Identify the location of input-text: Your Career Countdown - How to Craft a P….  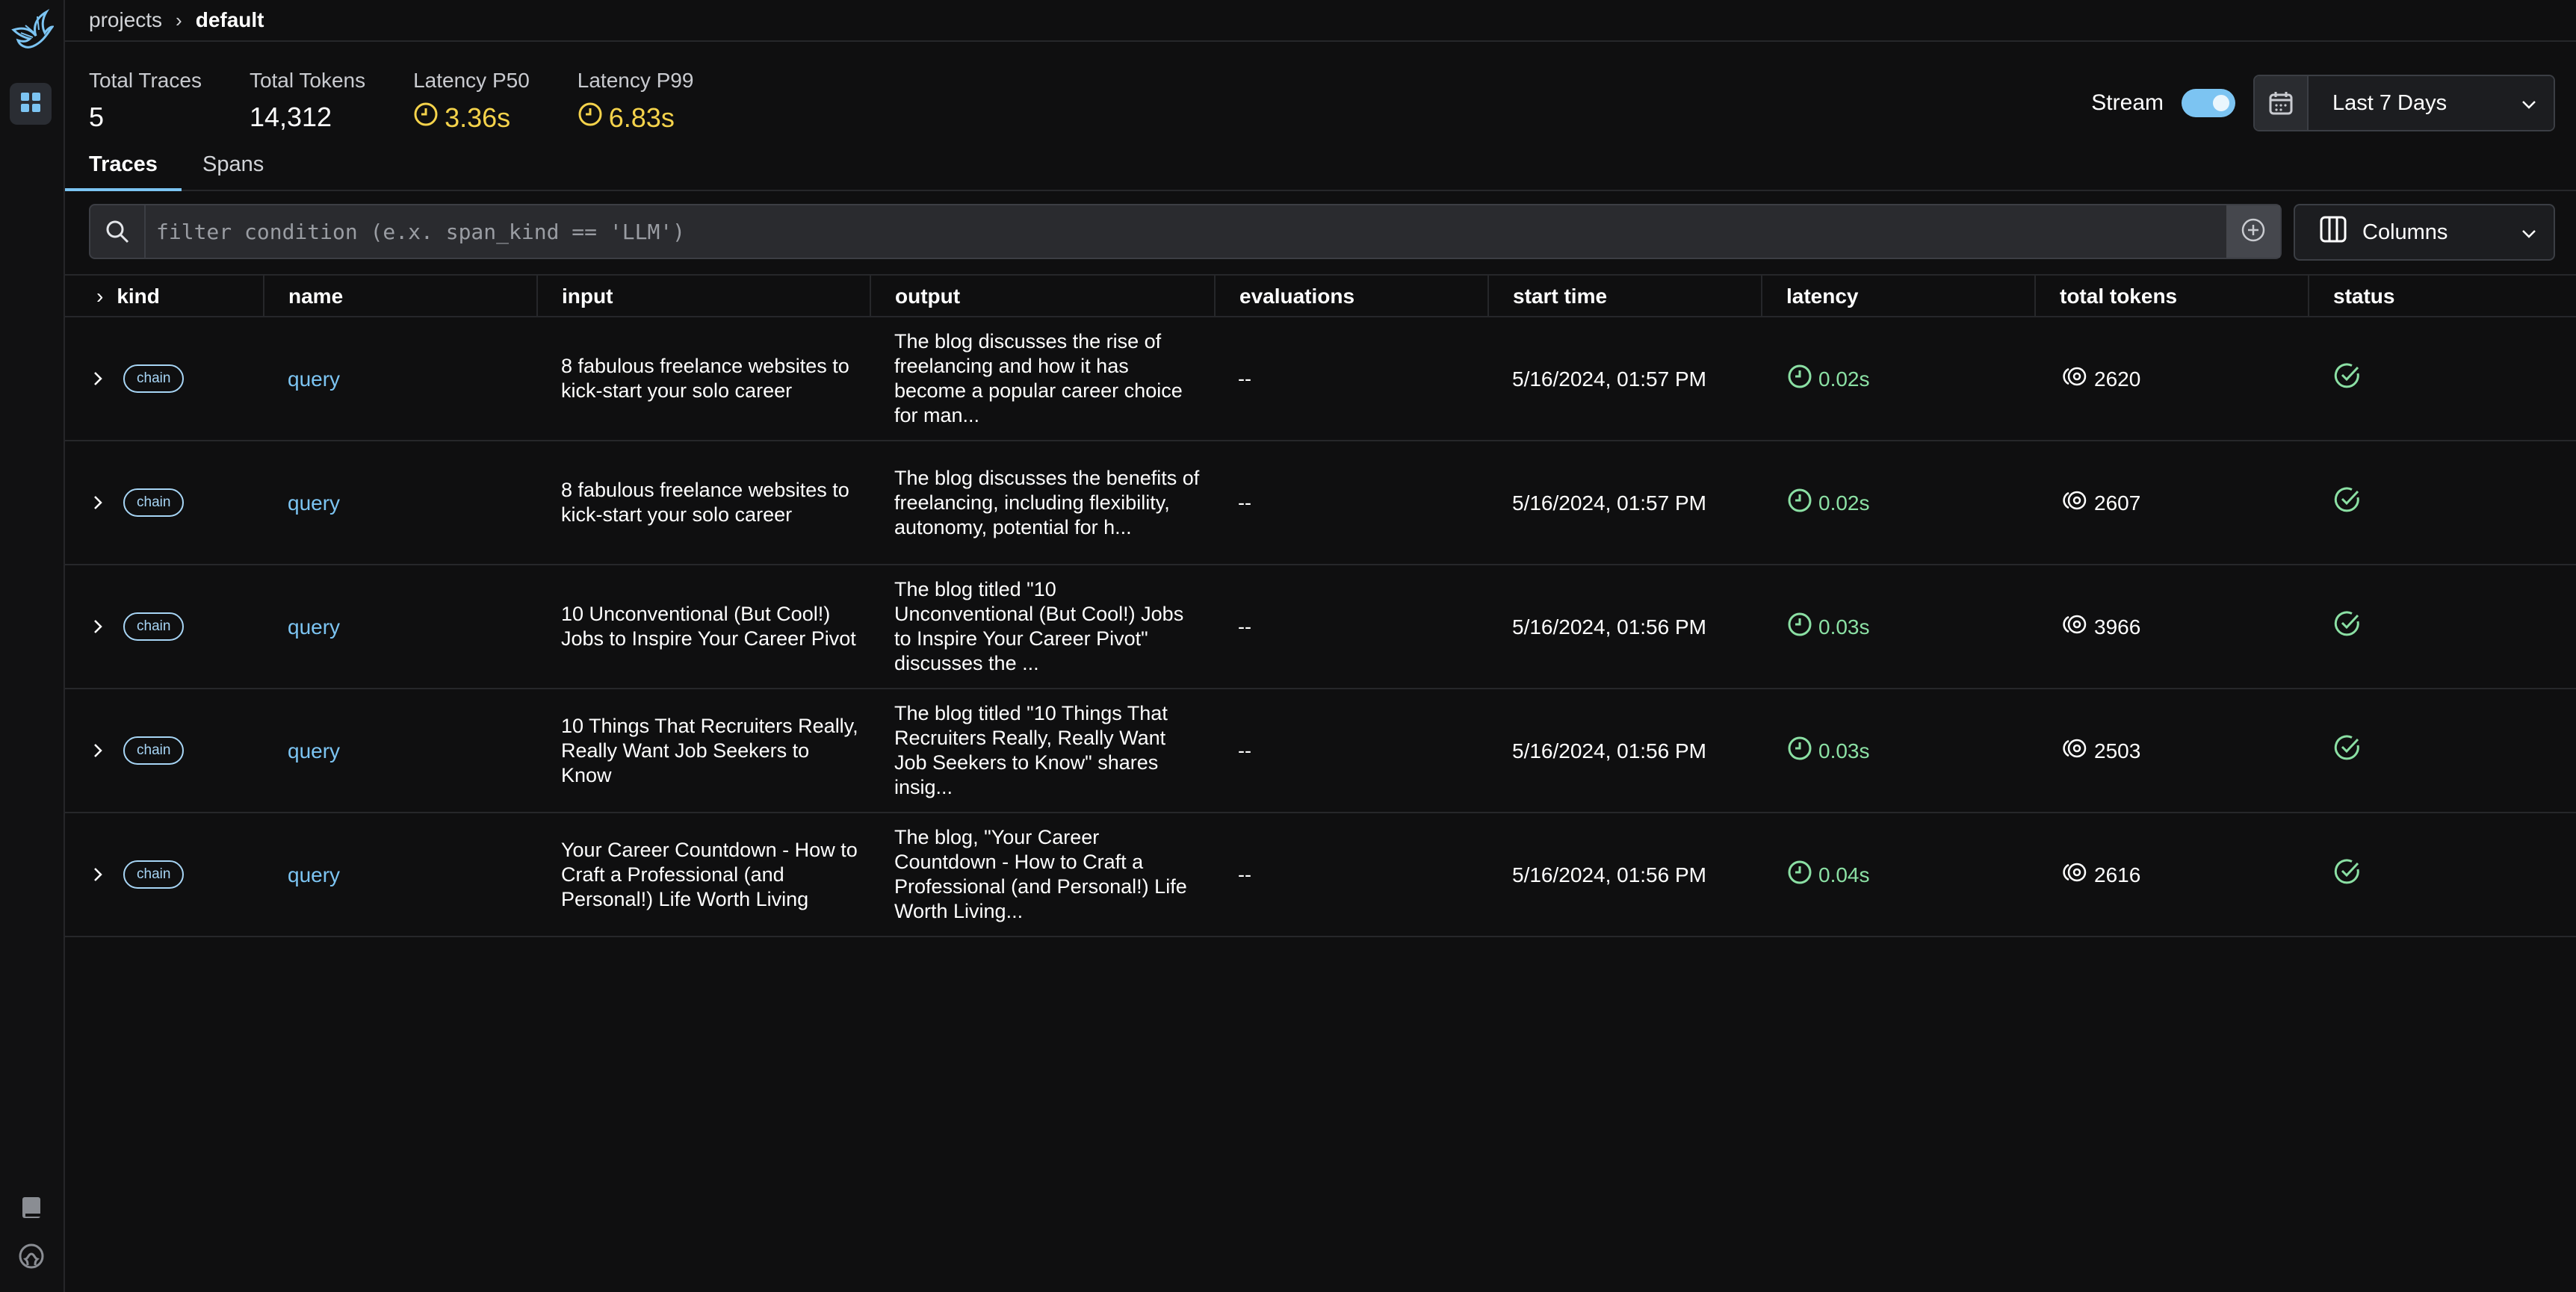
(709, 874).